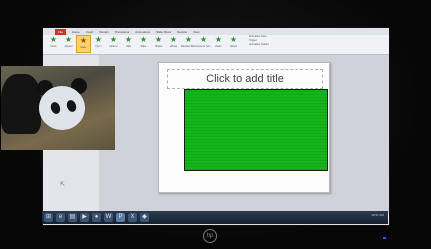 This screenshot has height=249, width=431. Describe the element at coordinates (120, 217) in the screenshot. I see `powerpoint-icon: P` at that location.